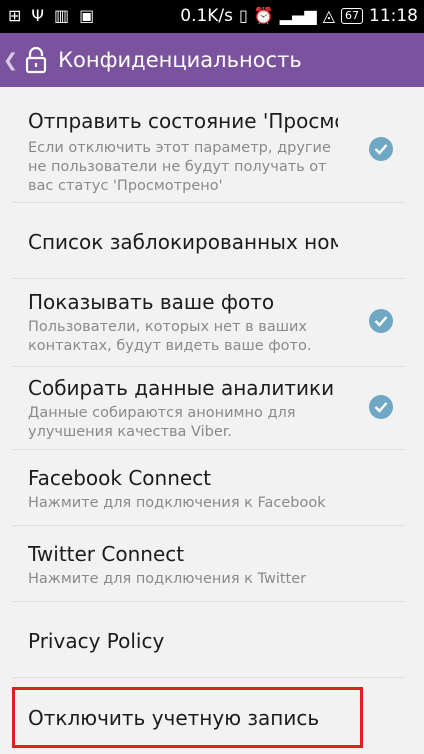  I want to click on status-left-icons: ⊞ Ψ ▥ ▣, so click(51, 16).